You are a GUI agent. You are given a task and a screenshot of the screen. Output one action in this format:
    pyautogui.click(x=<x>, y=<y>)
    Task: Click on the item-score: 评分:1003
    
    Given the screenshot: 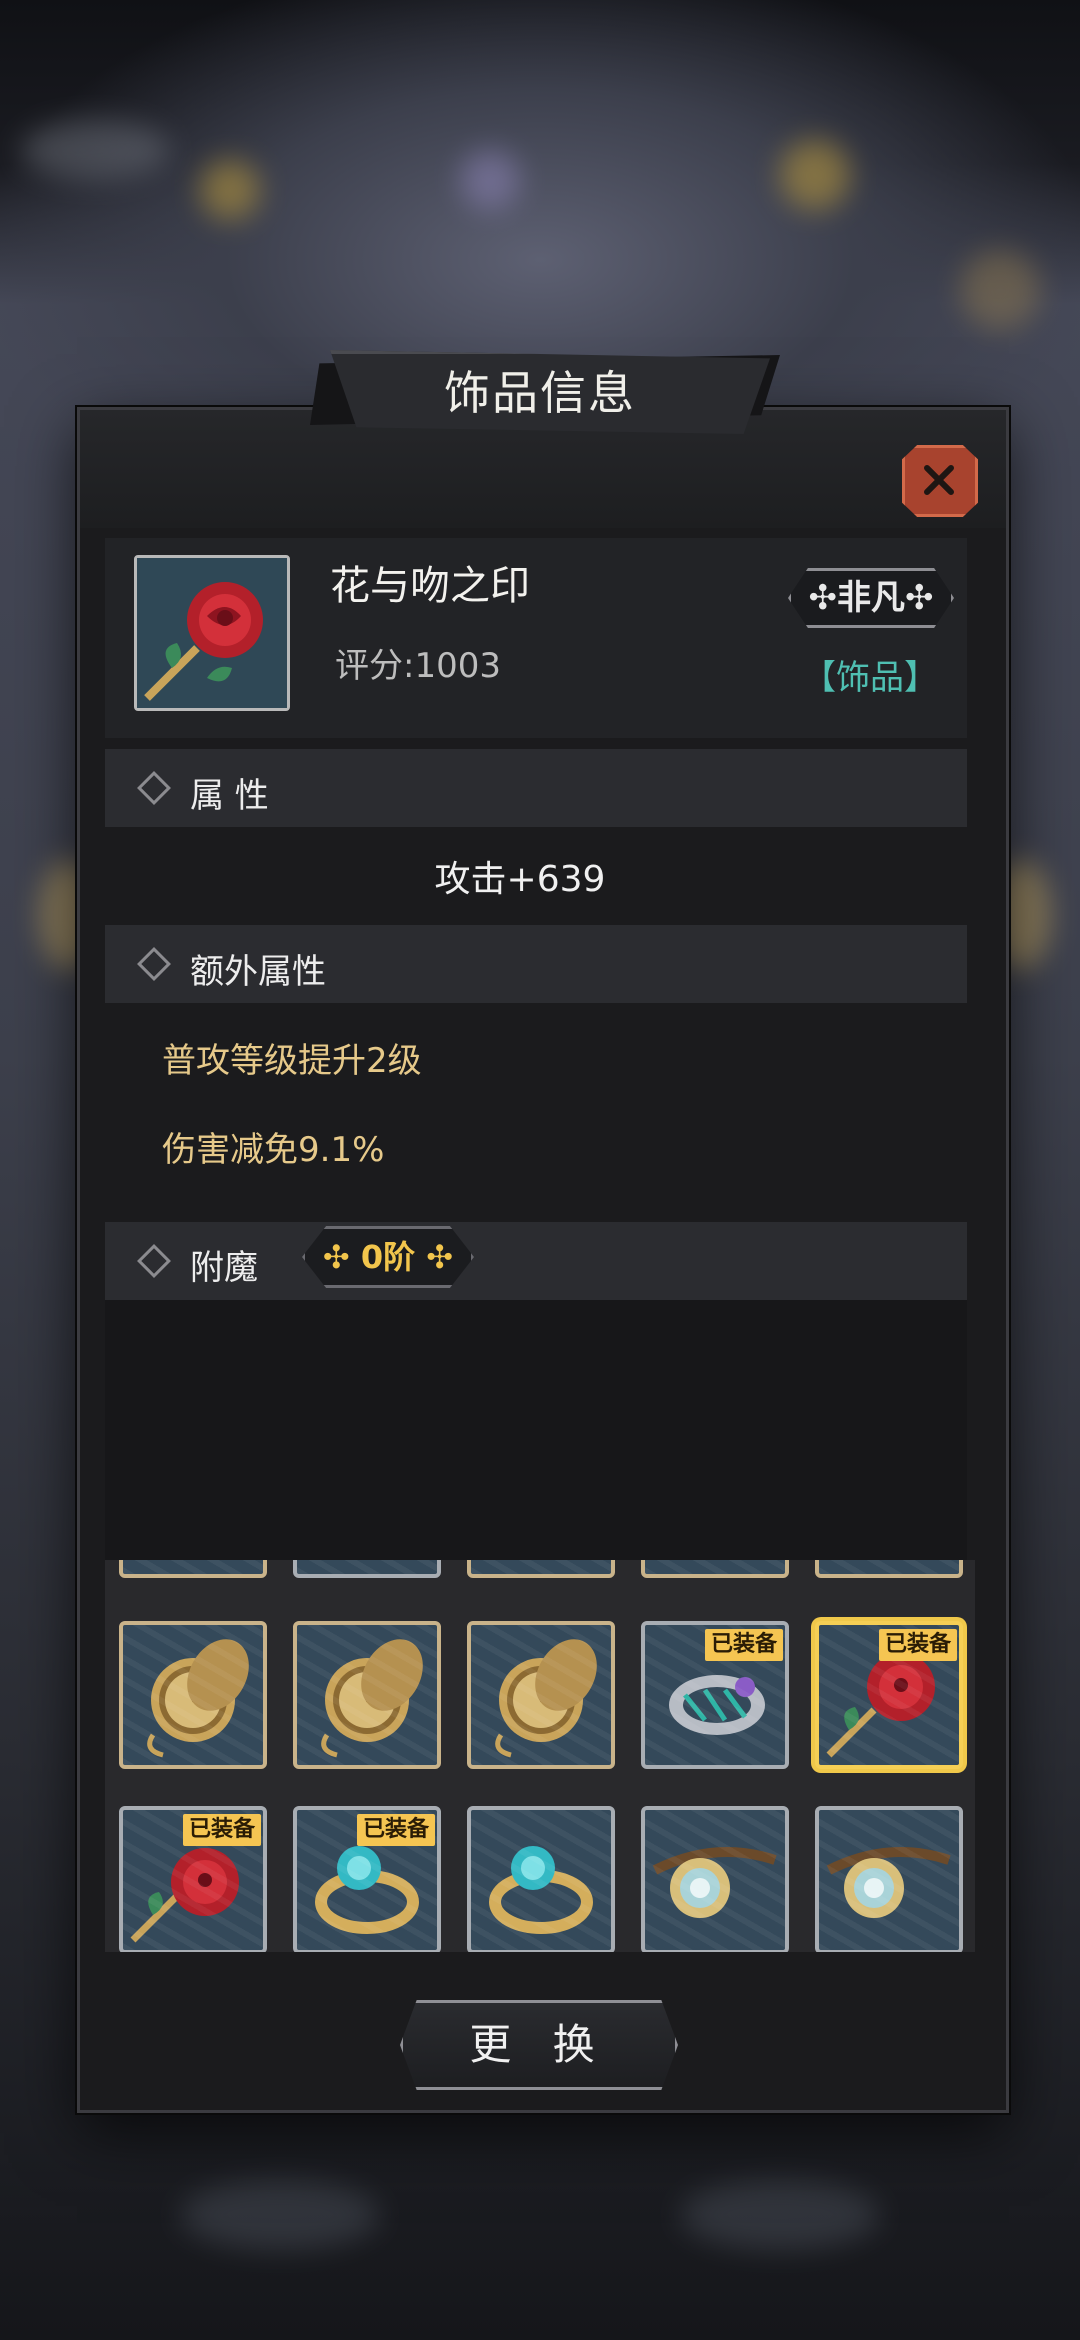 What is the action you would take?
    pyautogui.click(x=418, y=666)
    